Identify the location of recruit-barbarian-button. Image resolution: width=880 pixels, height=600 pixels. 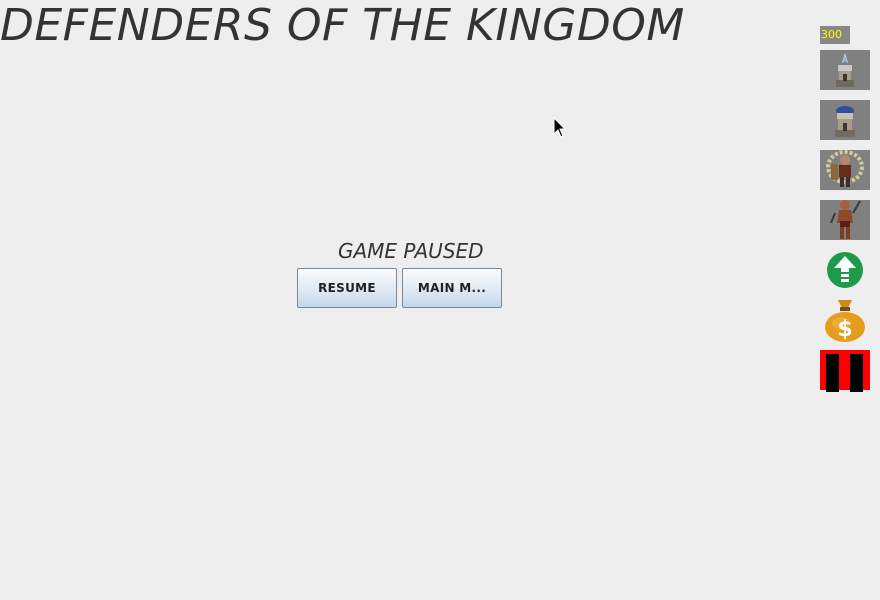
(845, 220).